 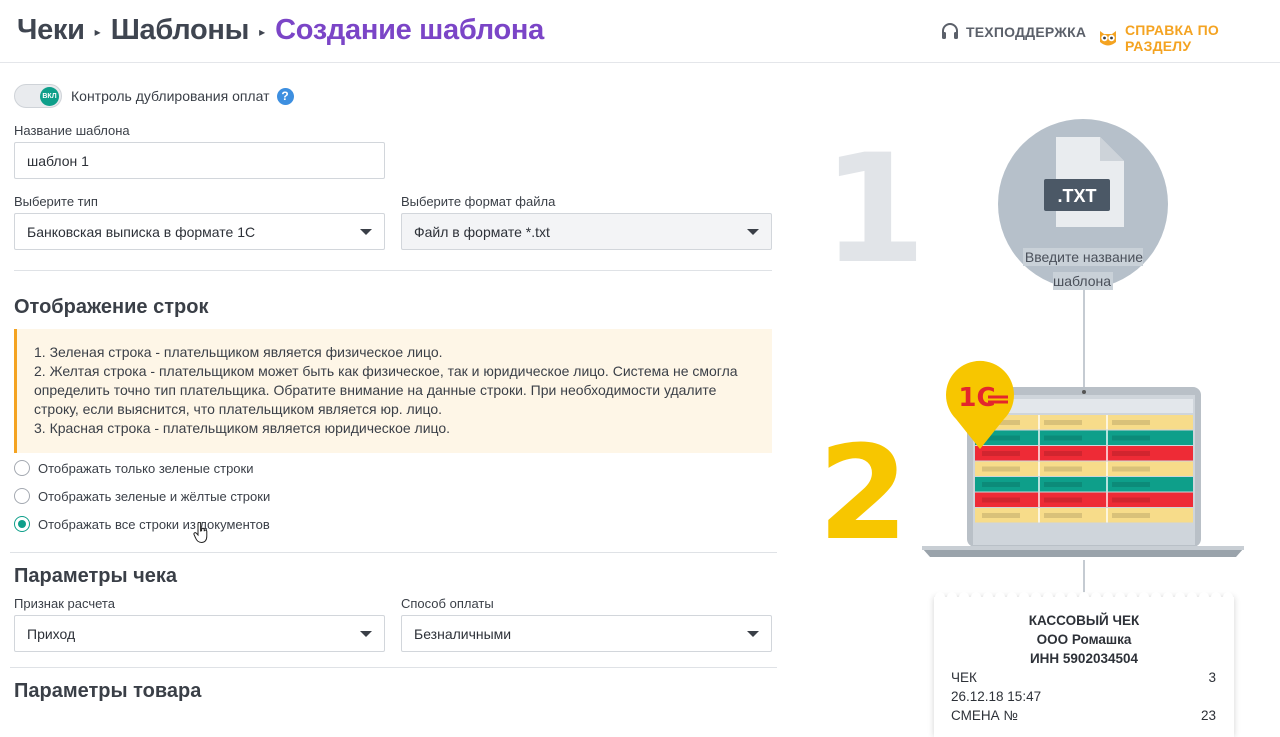 I want to click on radio-button-checked, so click(x=22, y=524).